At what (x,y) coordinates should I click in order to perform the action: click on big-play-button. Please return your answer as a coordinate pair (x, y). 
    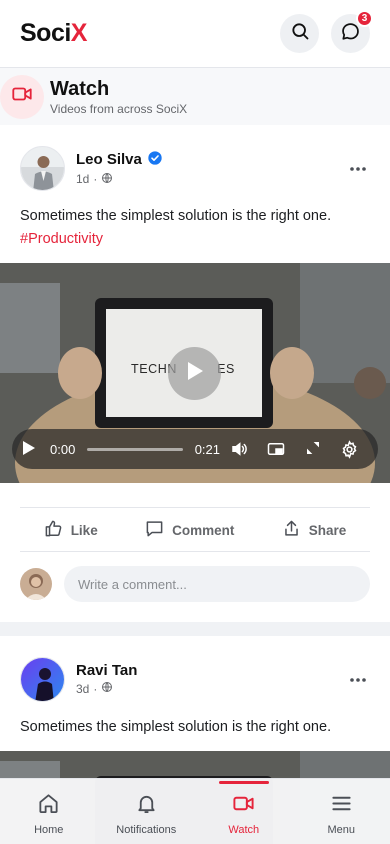
    Looking at the image, I should click on (194, 373).